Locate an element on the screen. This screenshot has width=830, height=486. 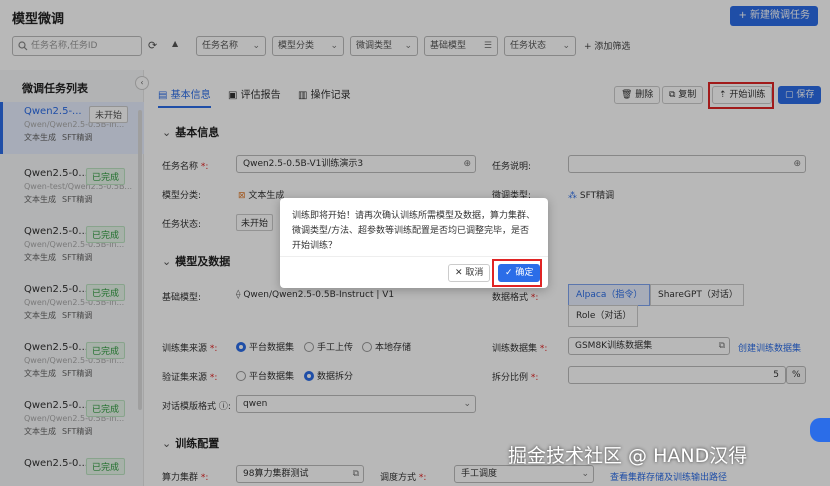
watermark: 掘金技术社区 @ HAND汉得 is located at coordinates (628, 456).